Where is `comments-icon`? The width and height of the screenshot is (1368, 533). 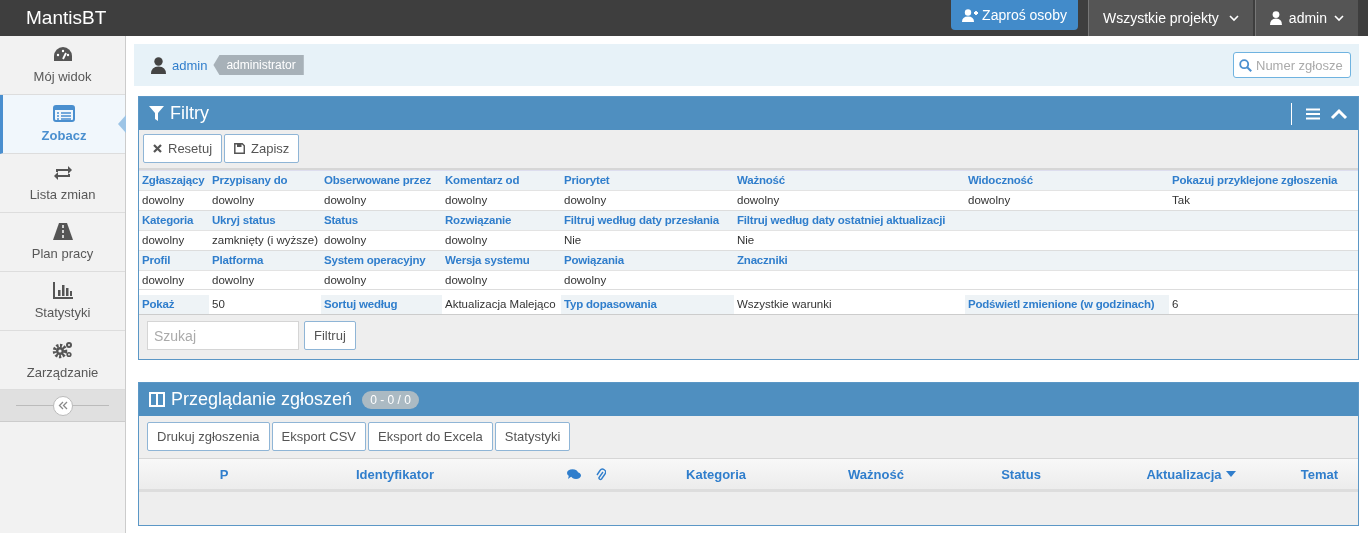 comments-icon is located at coordinates (574, 474).